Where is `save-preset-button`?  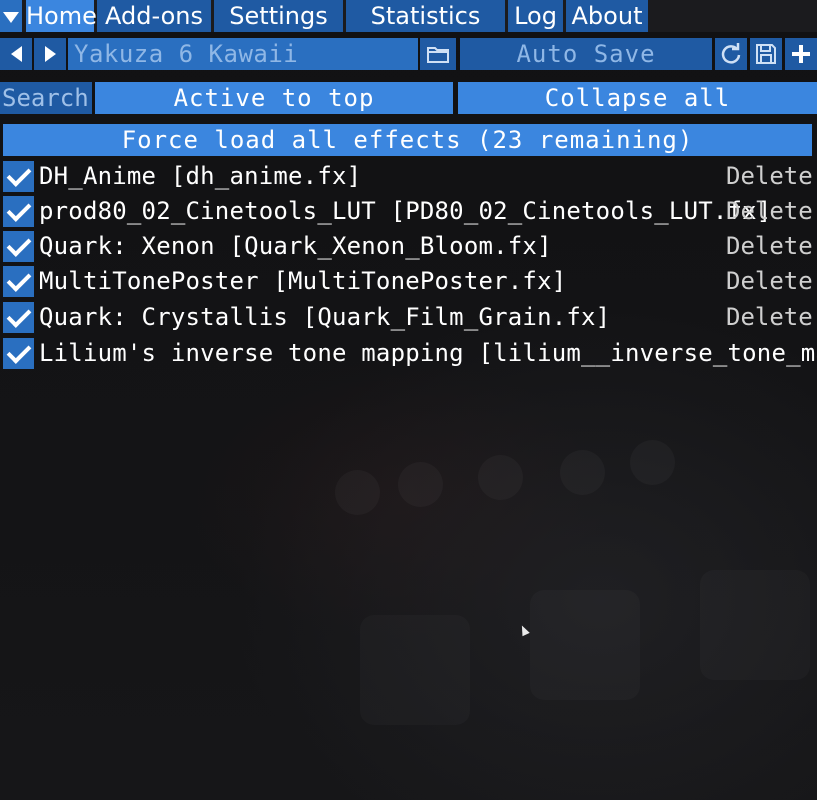
save-preset-button is located at coordinates (766, 54).